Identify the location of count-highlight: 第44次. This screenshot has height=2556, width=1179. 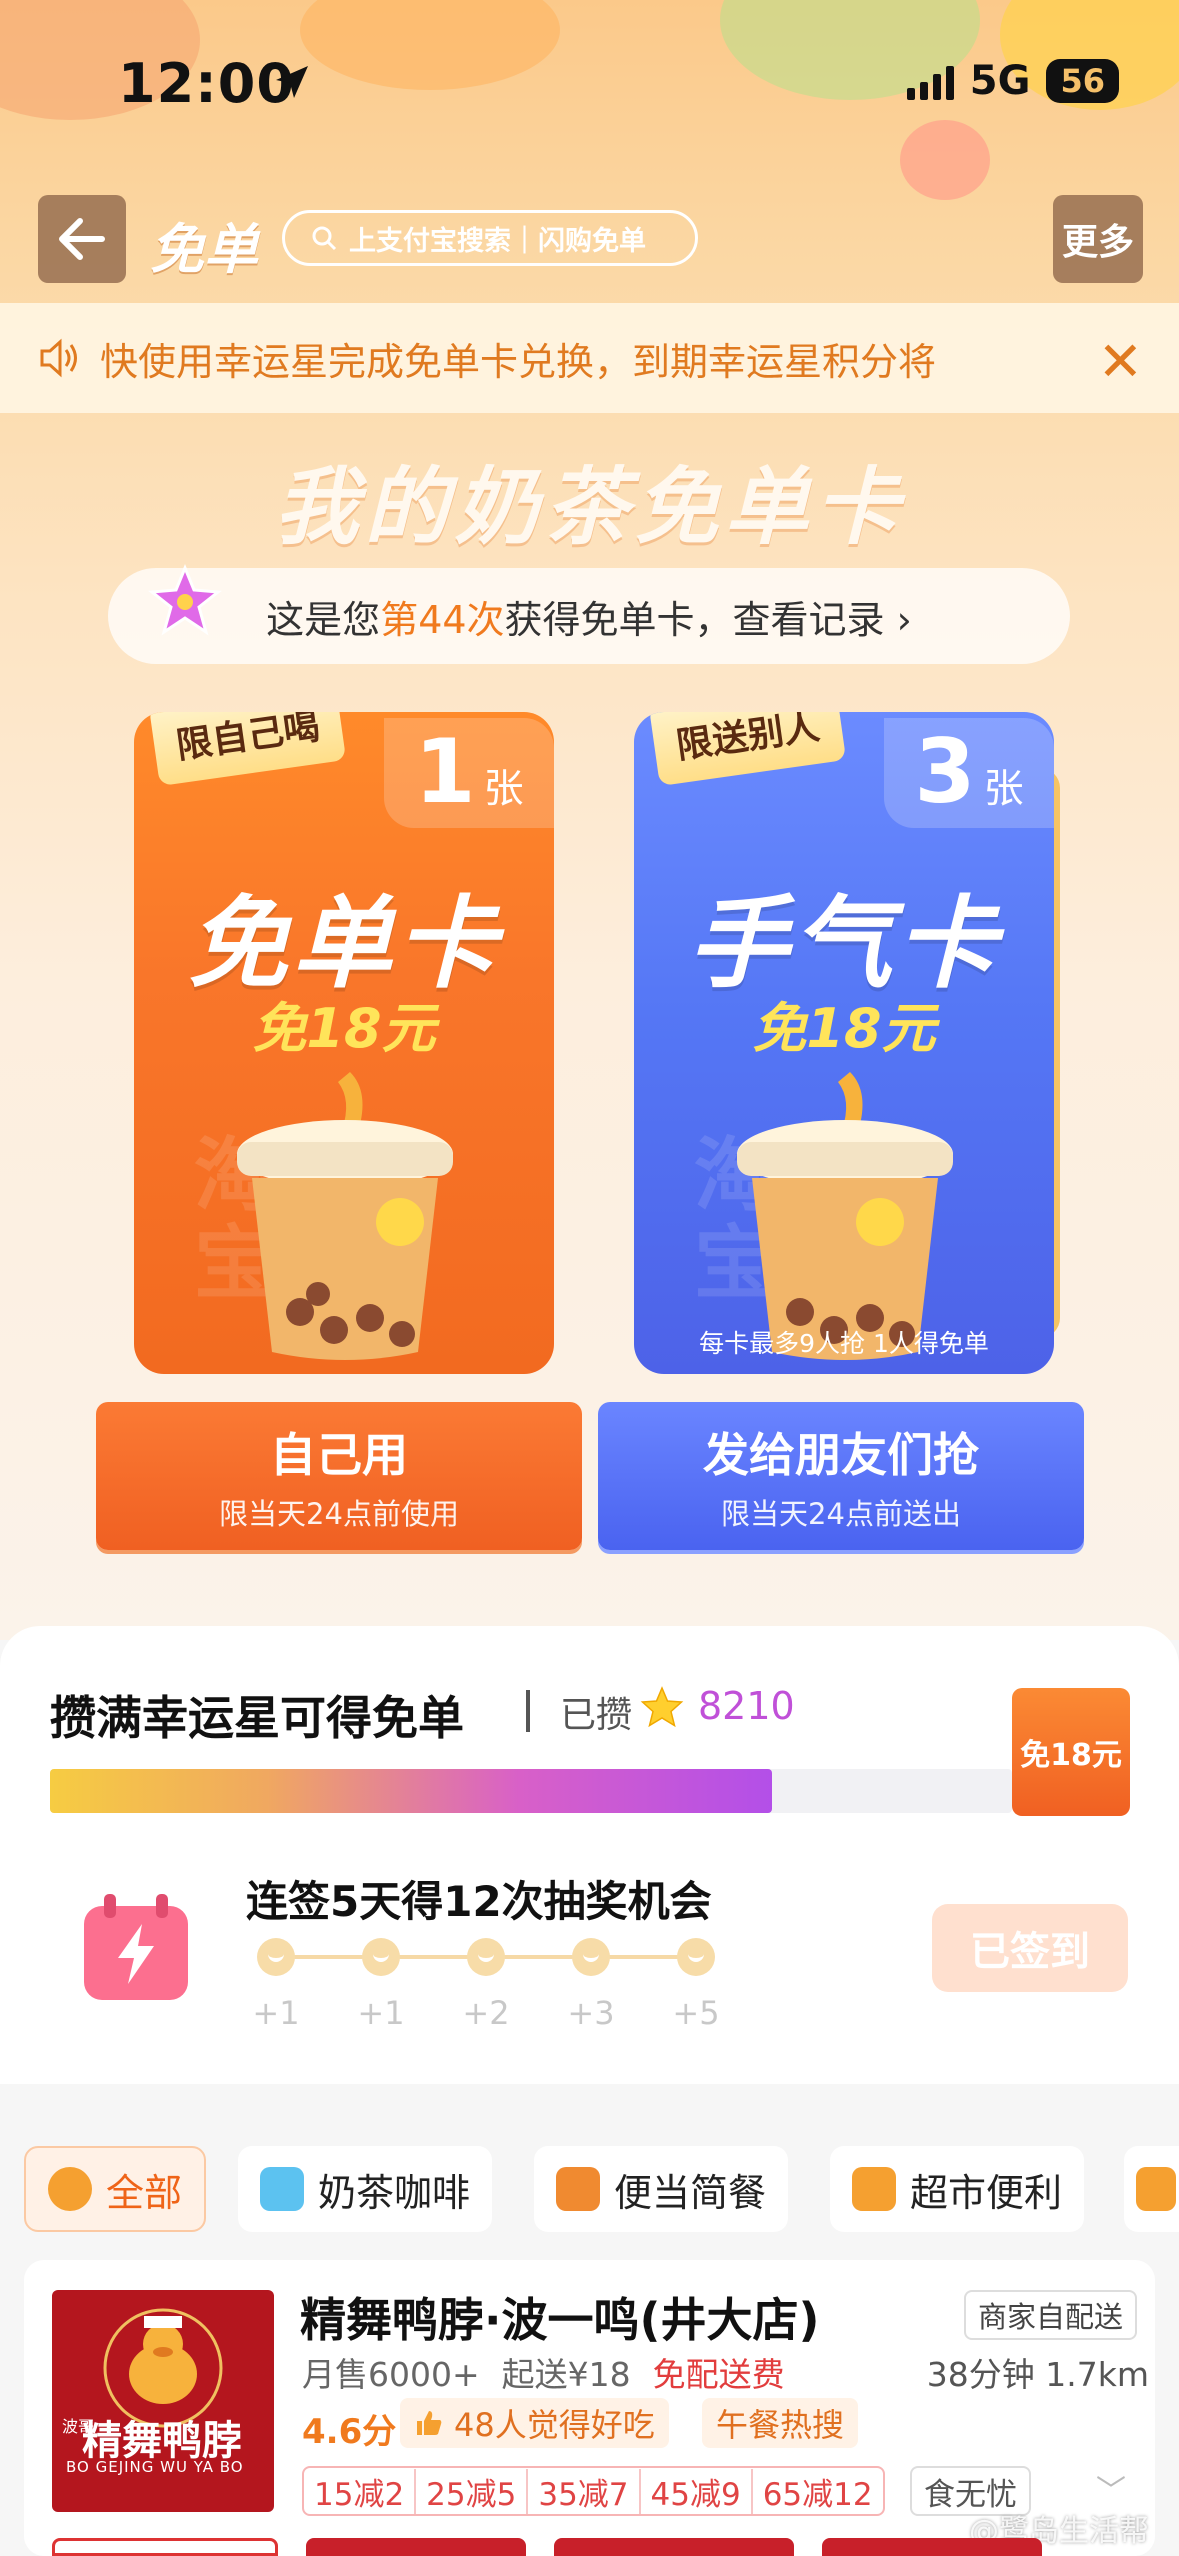
(442, 619).